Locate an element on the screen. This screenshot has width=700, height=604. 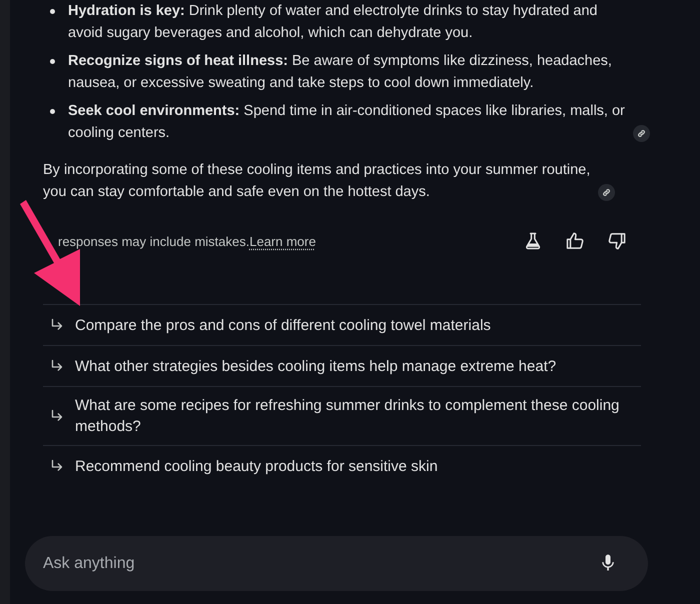
suggestion-item: Compare the pros and cons of different cooling towel materials is located at coordinates (342, 324).